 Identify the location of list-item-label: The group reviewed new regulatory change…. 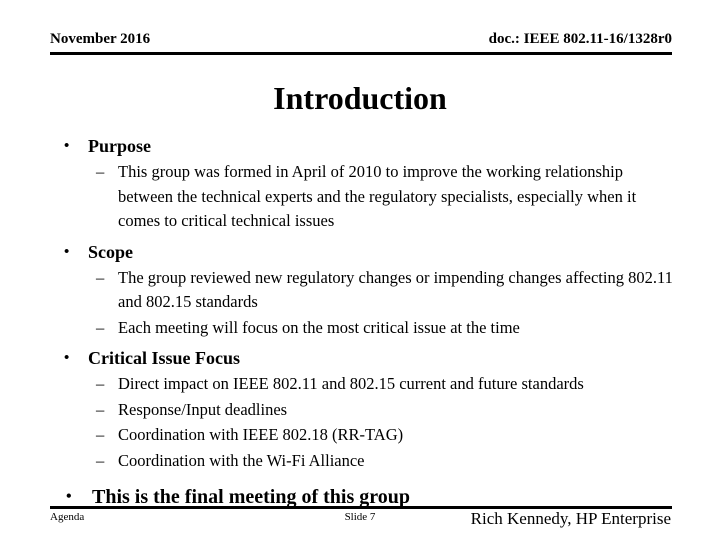
(395, 289).